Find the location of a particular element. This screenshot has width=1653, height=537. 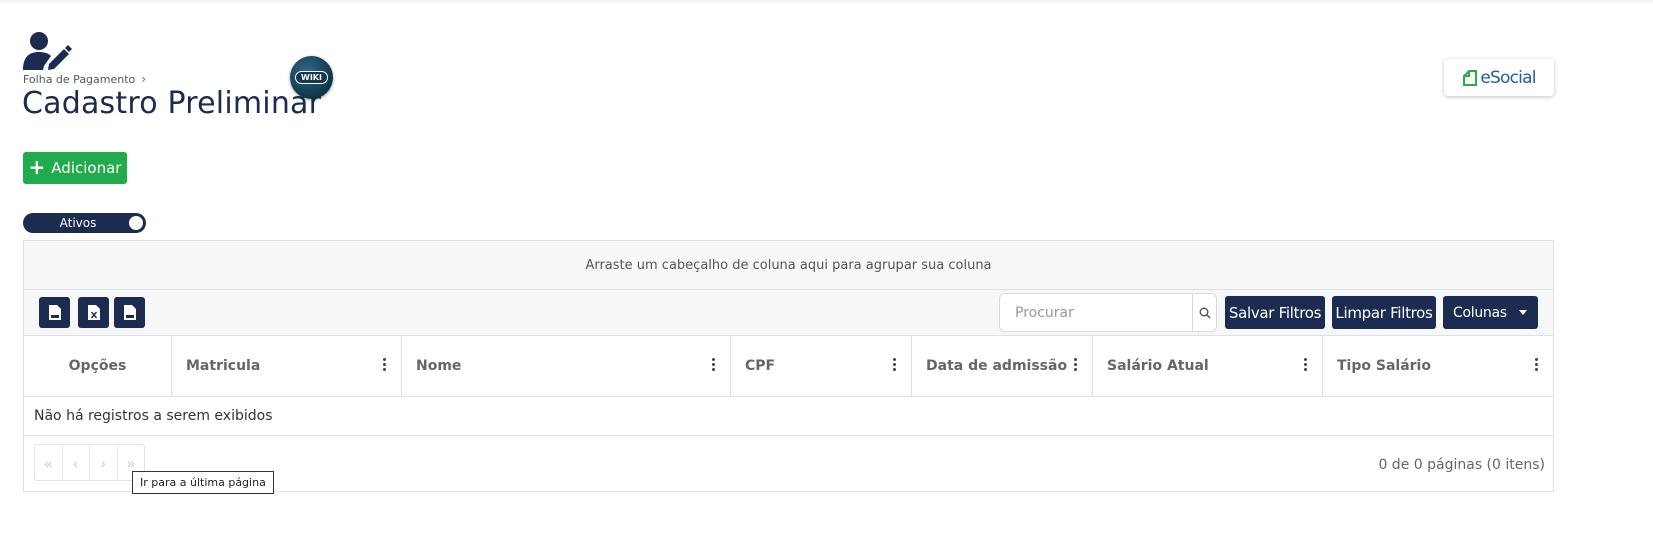

column-label: Nome is located at coordinates (439, 366).